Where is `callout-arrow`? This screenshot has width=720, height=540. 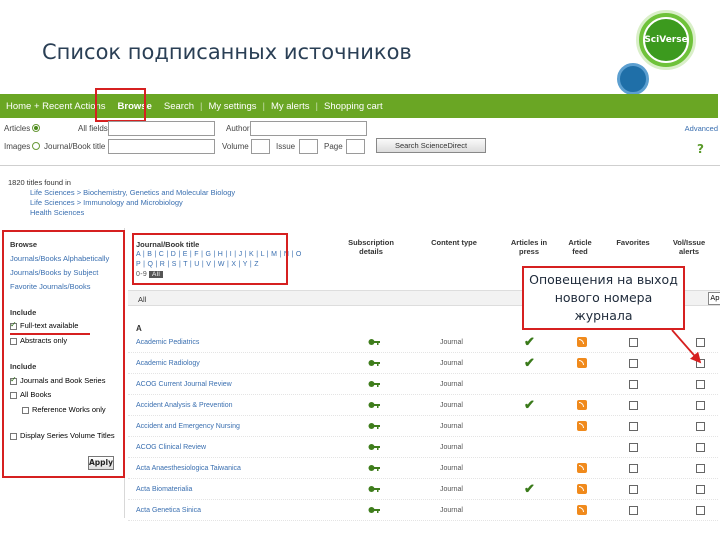 callout-arrow is located at coordinates (686, 346).